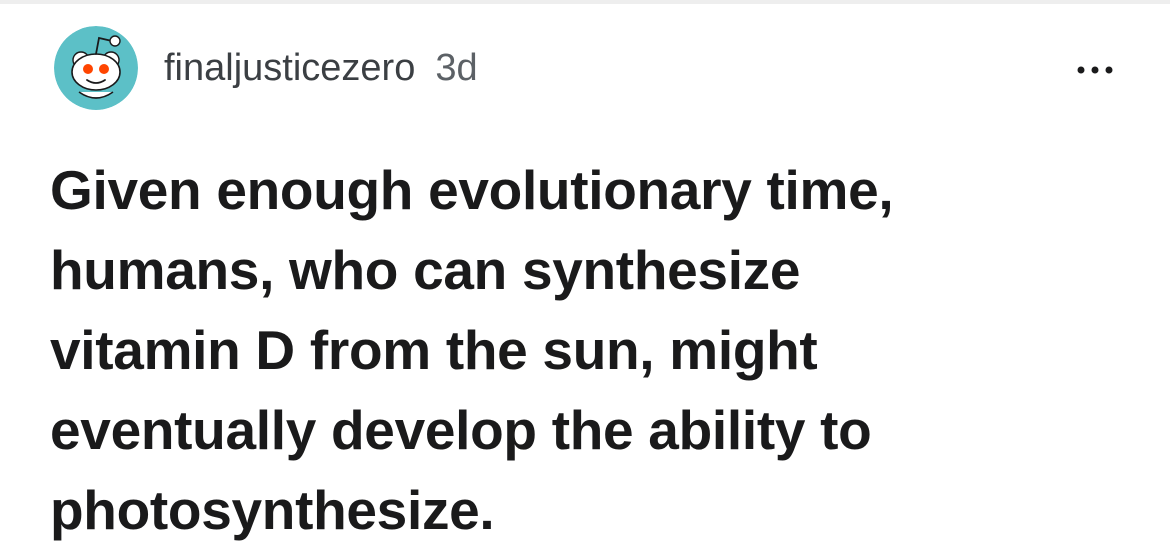 This screenshot has height=550, width=1170. I want to click on post-body-line-2: humans, who can synthesize, so click(425, 270).